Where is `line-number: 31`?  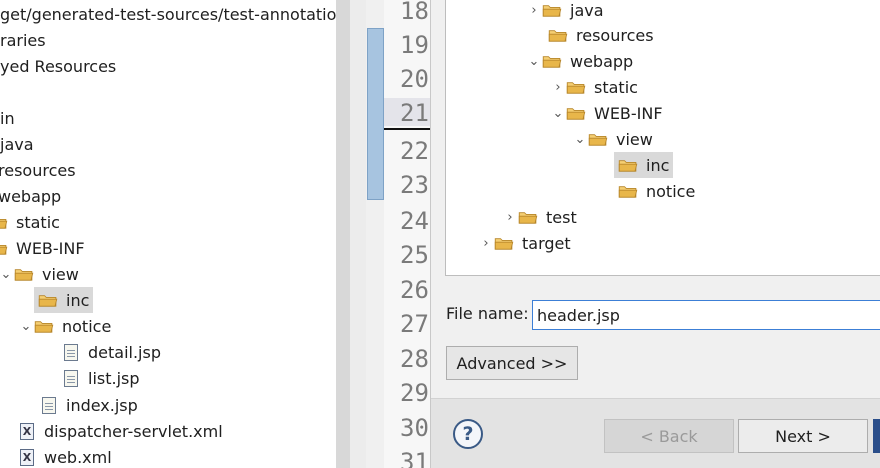
line-number: 31 is located at coordinates (414, 458).